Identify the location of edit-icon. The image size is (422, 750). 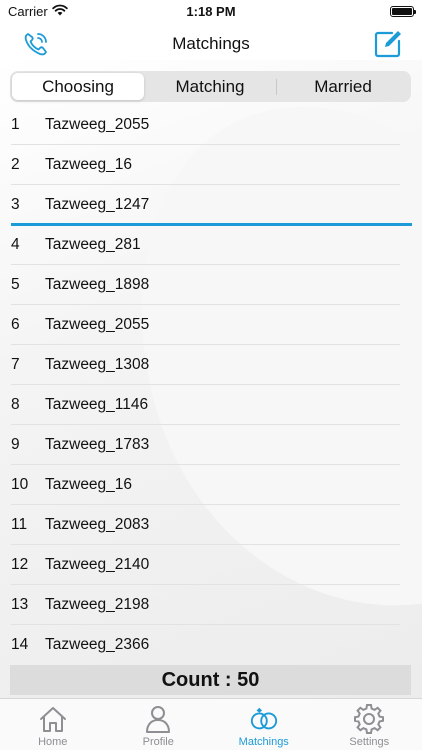
(388, 44).